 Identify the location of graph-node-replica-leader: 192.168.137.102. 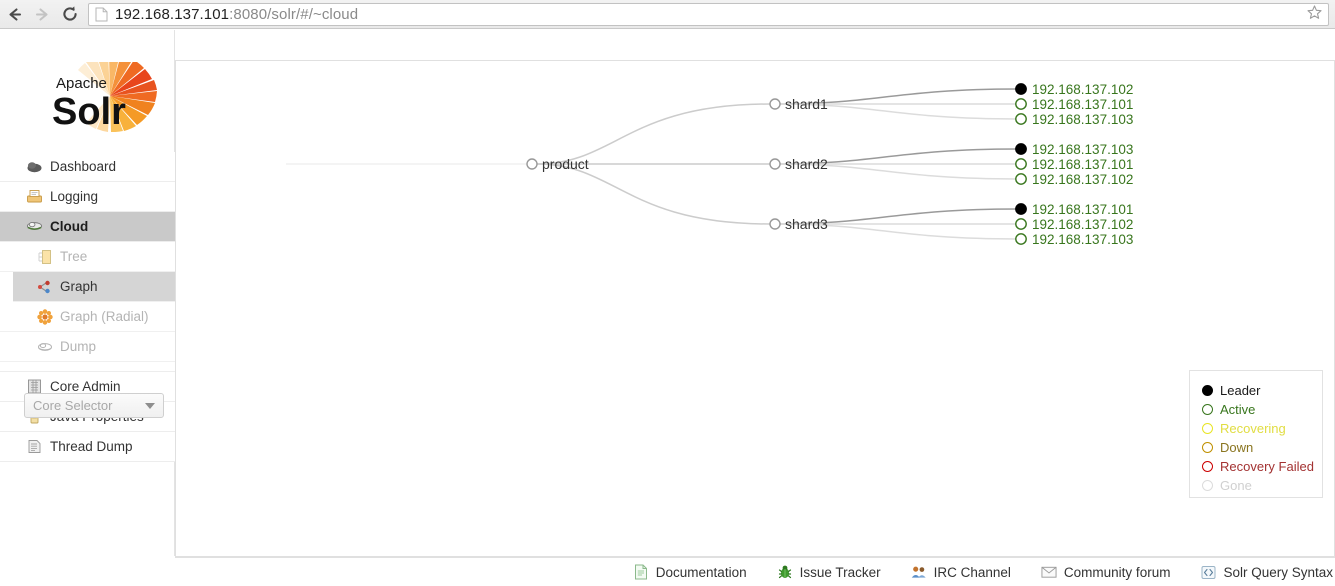
(1074, 89).